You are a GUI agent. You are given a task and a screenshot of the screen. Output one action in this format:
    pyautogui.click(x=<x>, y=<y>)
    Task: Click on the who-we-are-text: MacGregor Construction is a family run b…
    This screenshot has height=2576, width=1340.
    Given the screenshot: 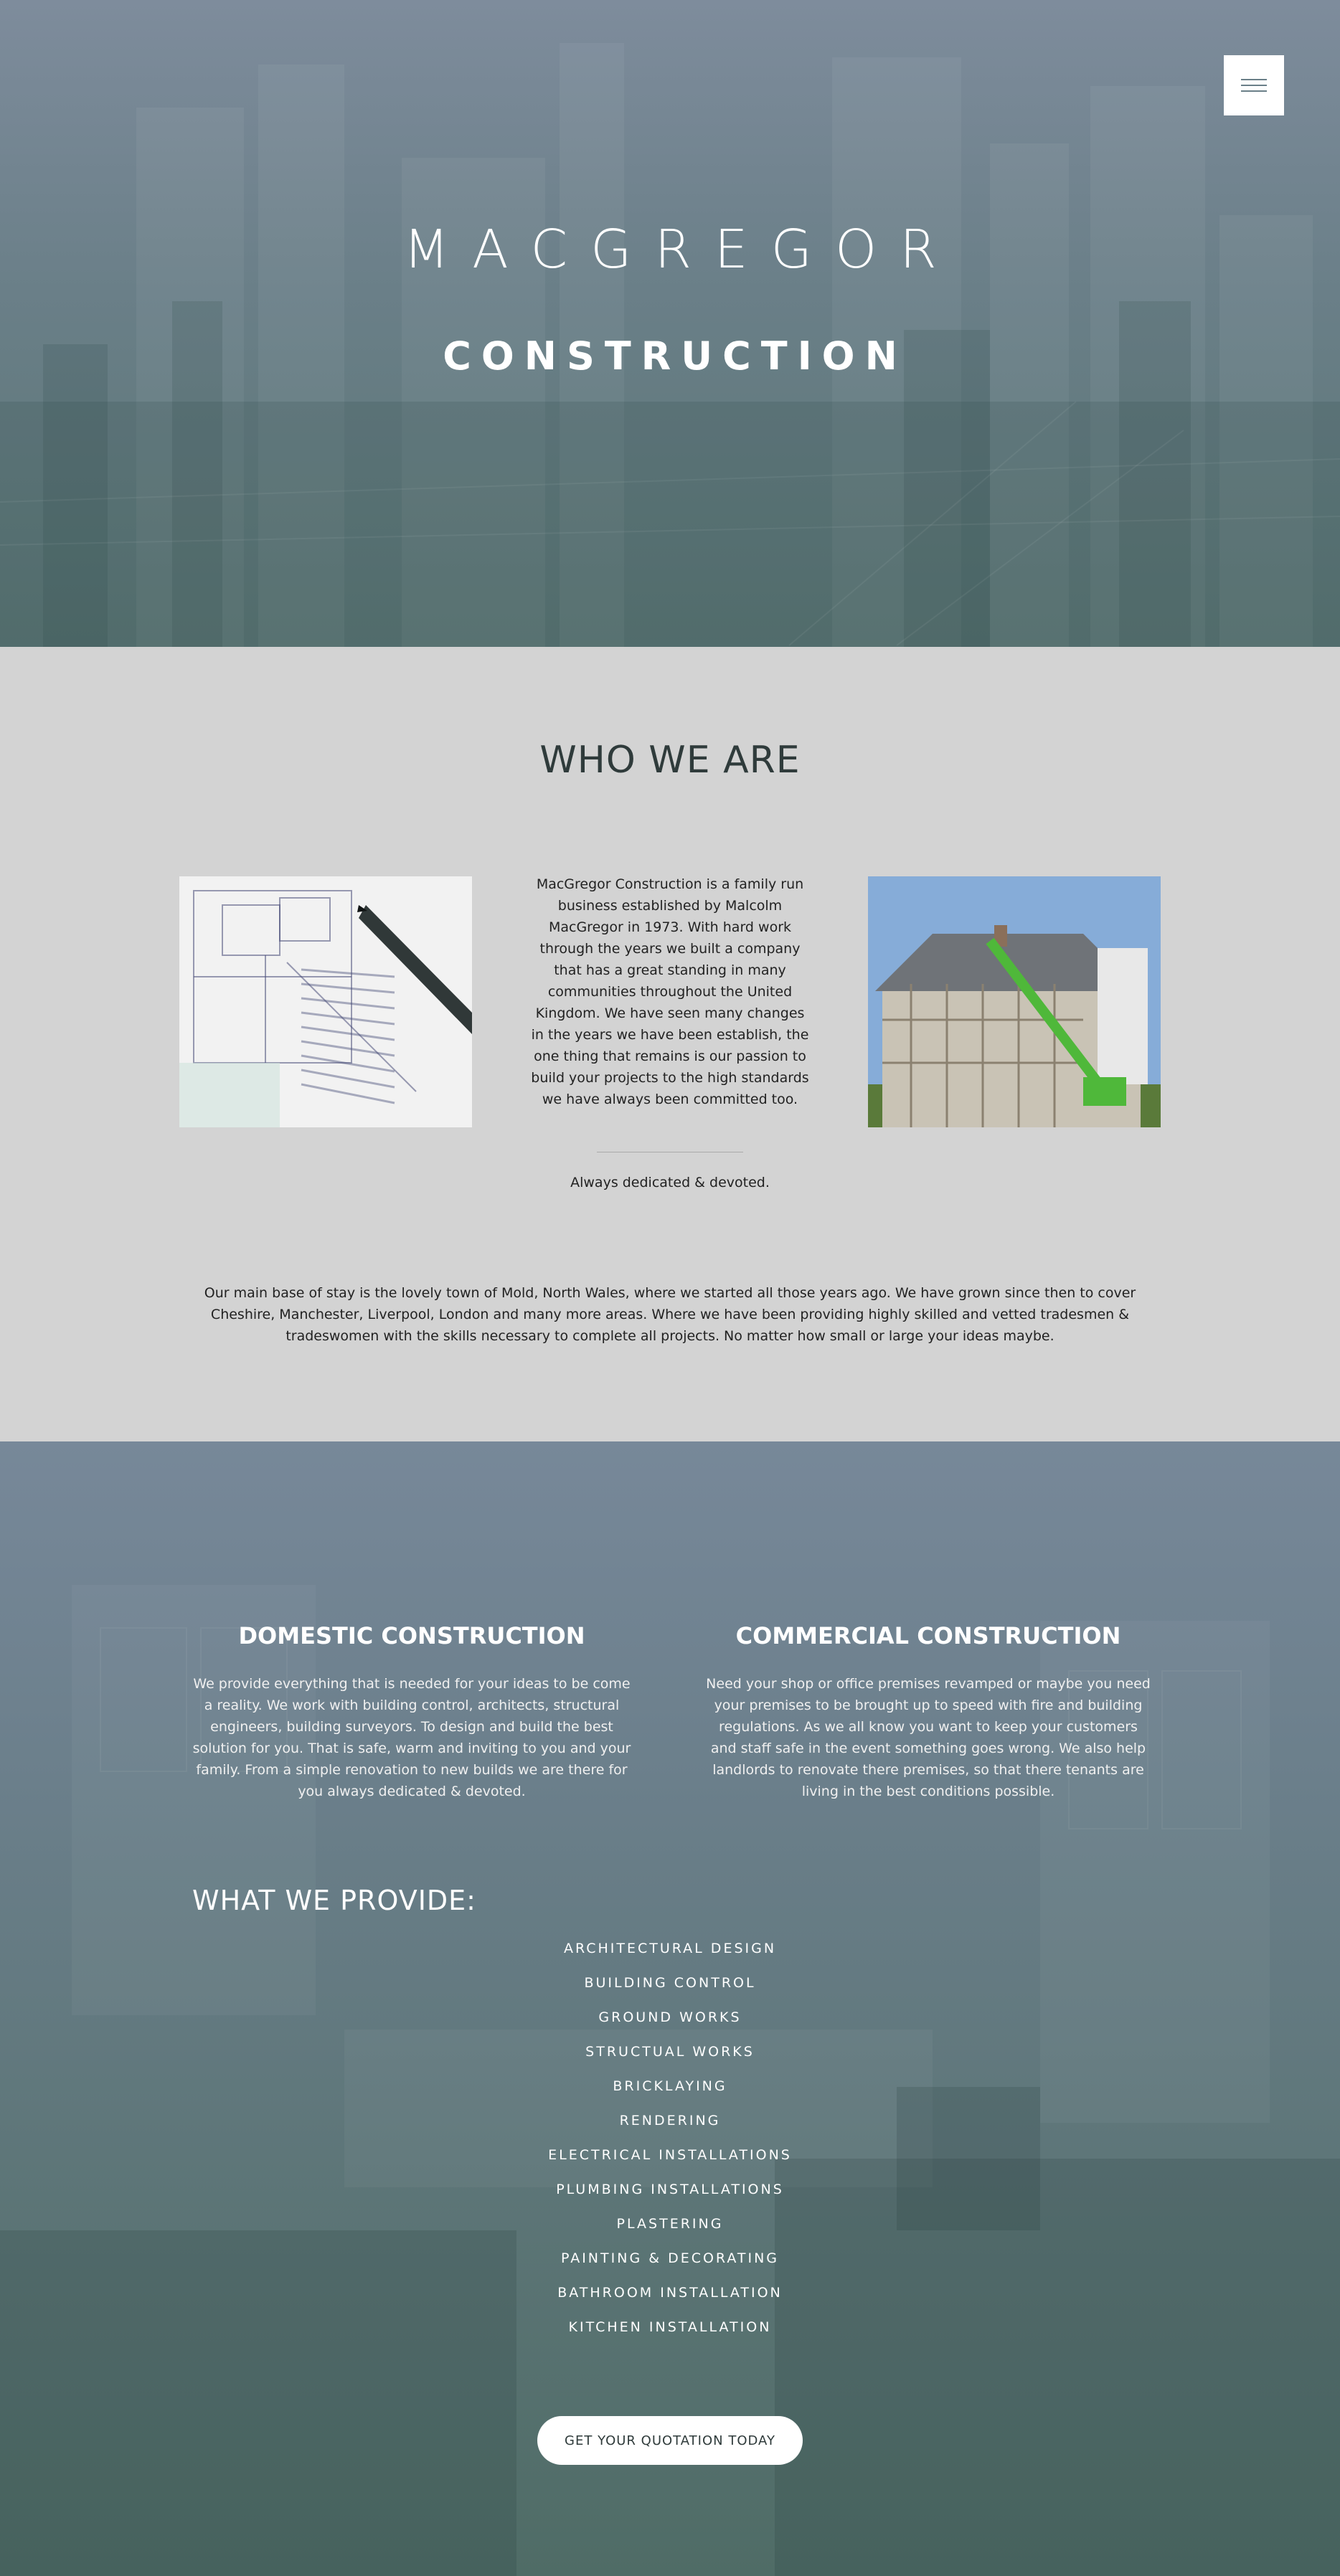 What is the action you would take?
    pyautogui.click(x=670, y=991)
    